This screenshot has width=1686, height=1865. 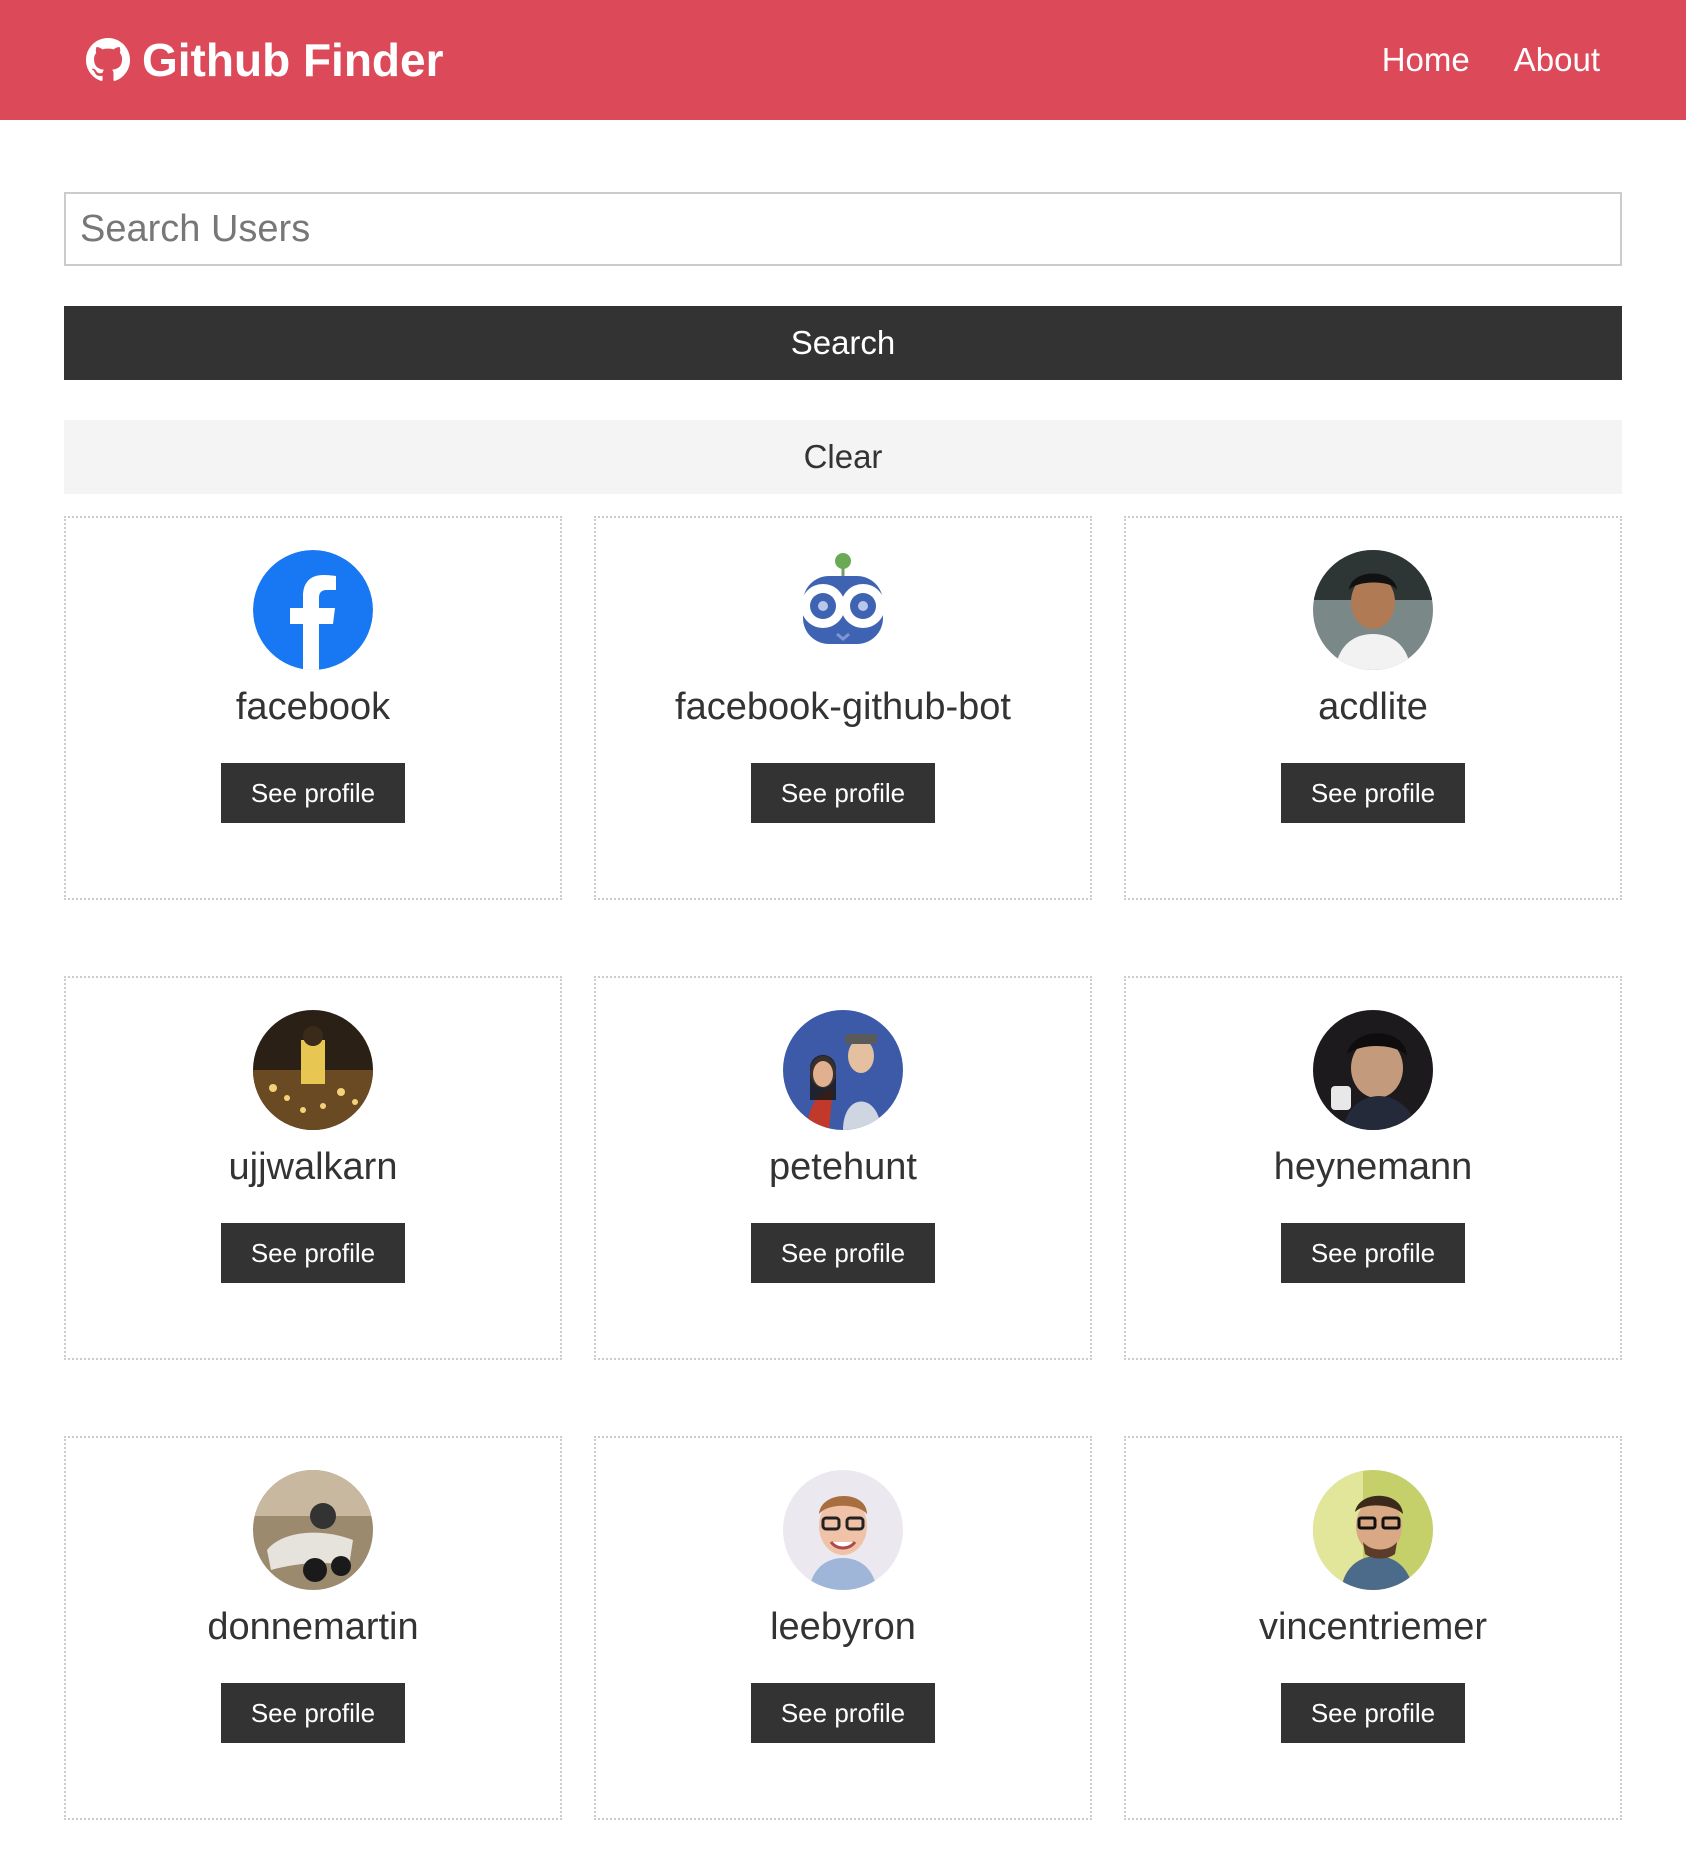 I want to click on navbar: Github Finder Home About, so click(x=843, y=60).